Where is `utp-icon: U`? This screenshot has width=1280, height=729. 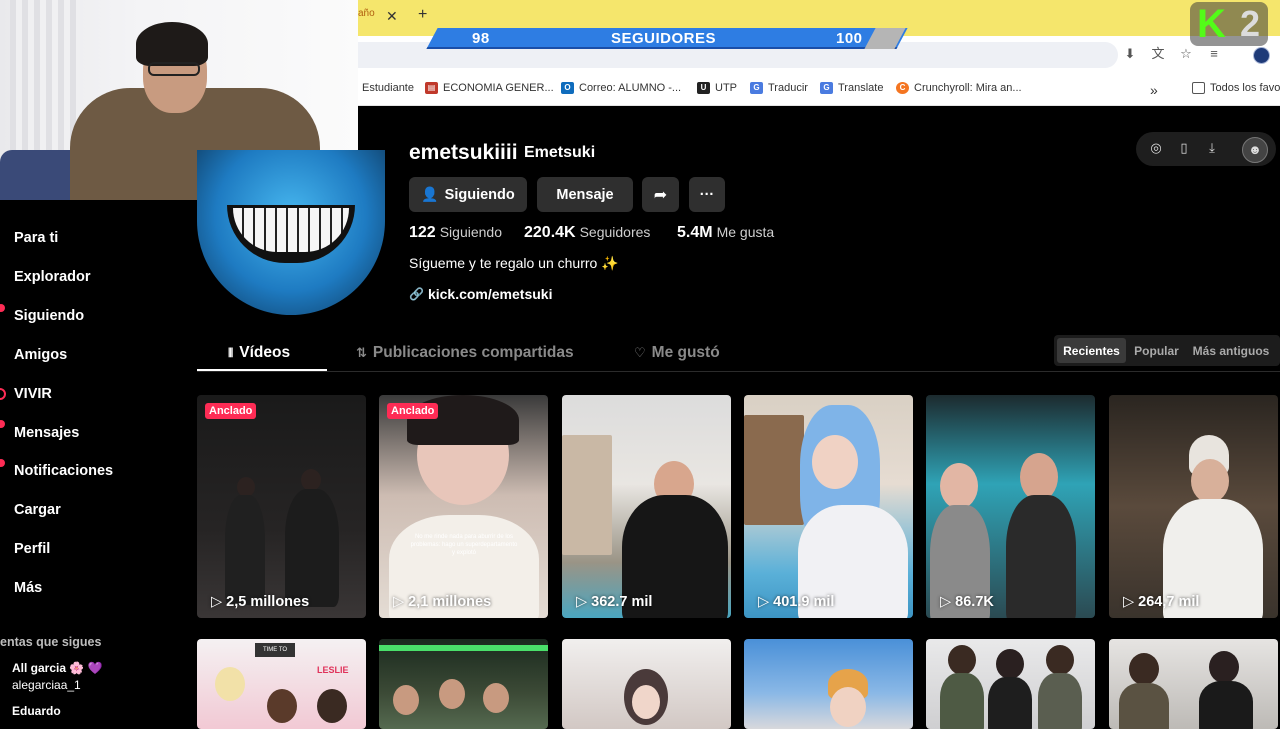
utp-icon: U is located at coordinates (703, 88).